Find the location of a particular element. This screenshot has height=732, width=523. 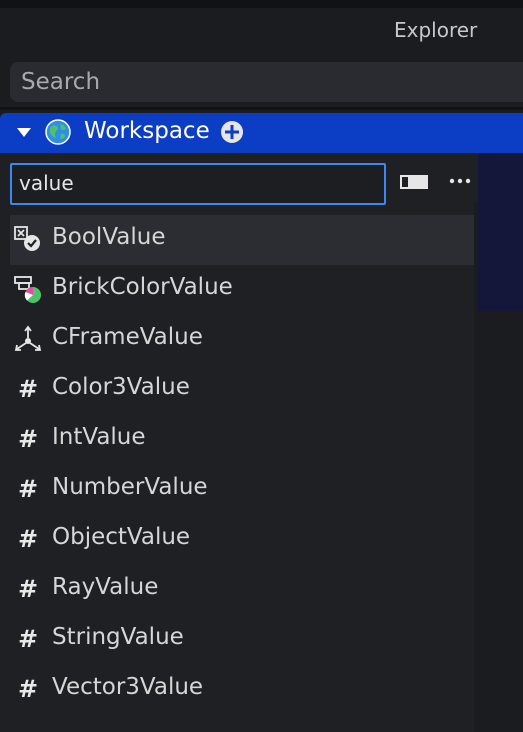

more-options-icon is located at coordinates (460, 181).